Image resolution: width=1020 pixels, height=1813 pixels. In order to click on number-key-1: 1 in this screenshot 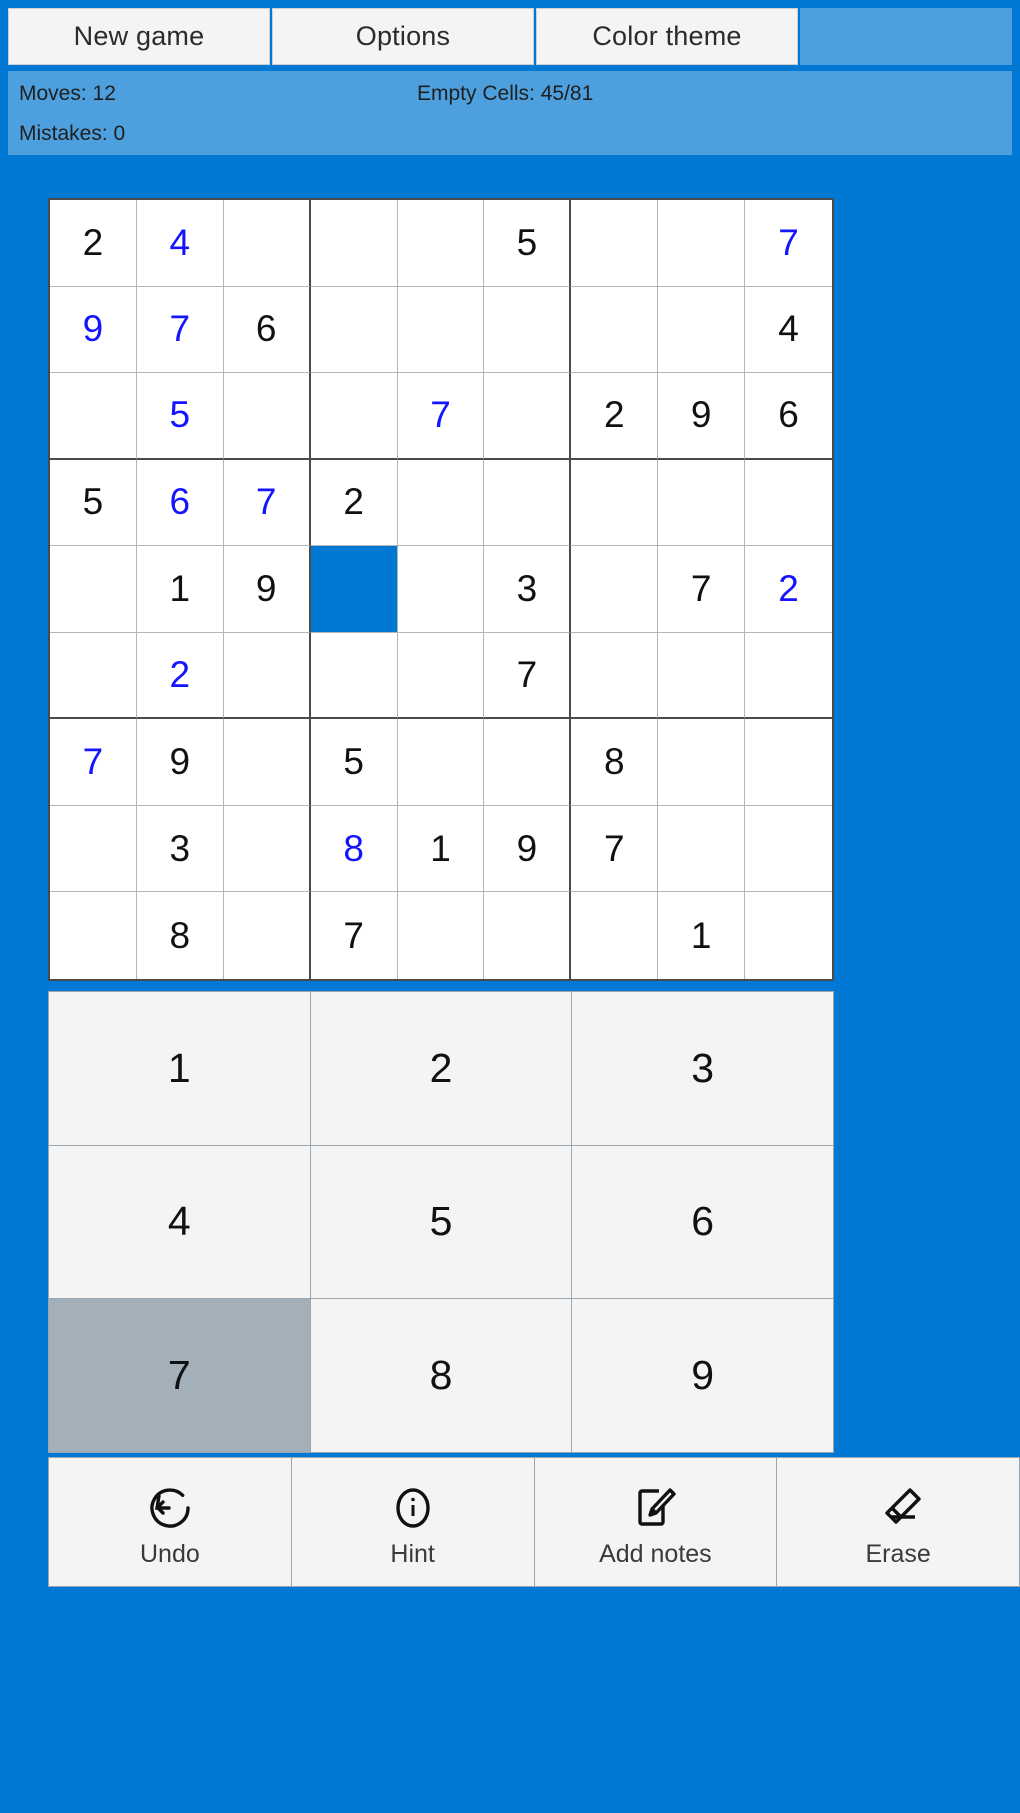, I will do `click(179, 1068)`.